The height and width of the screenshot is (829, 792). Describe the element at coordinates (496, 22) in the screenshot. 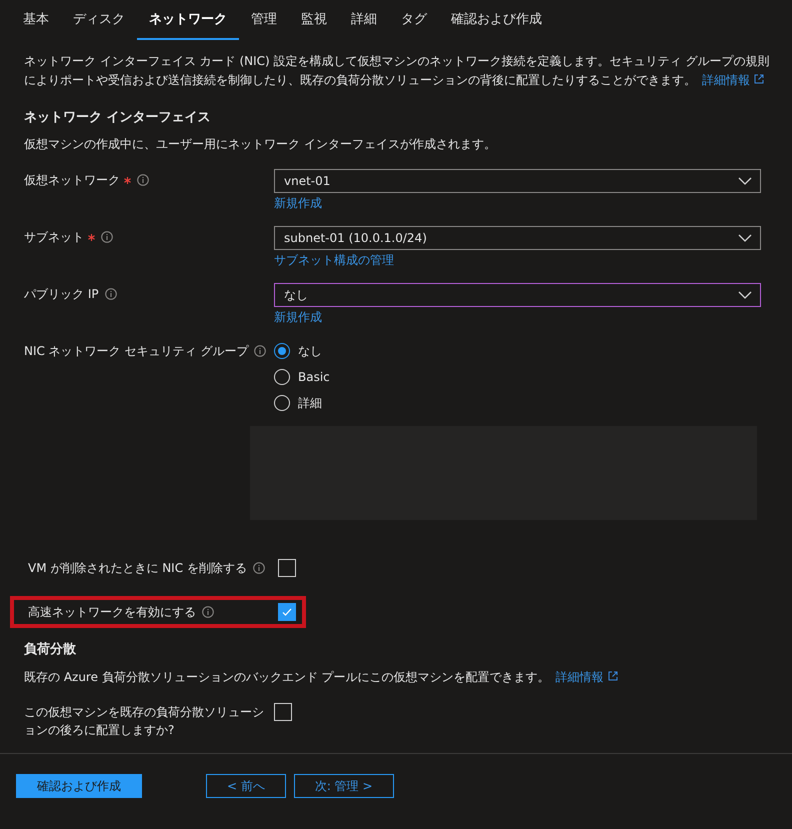

I see `tab: 確認および作成` at that location.